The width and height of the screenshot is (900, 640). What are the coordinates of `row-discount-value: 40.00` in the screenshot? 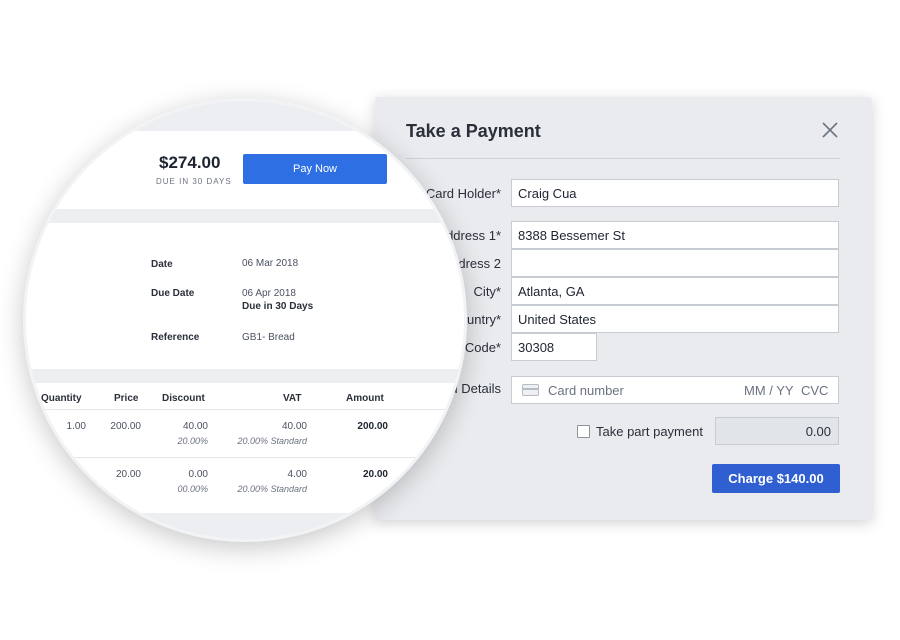 It's located at (195, 426).